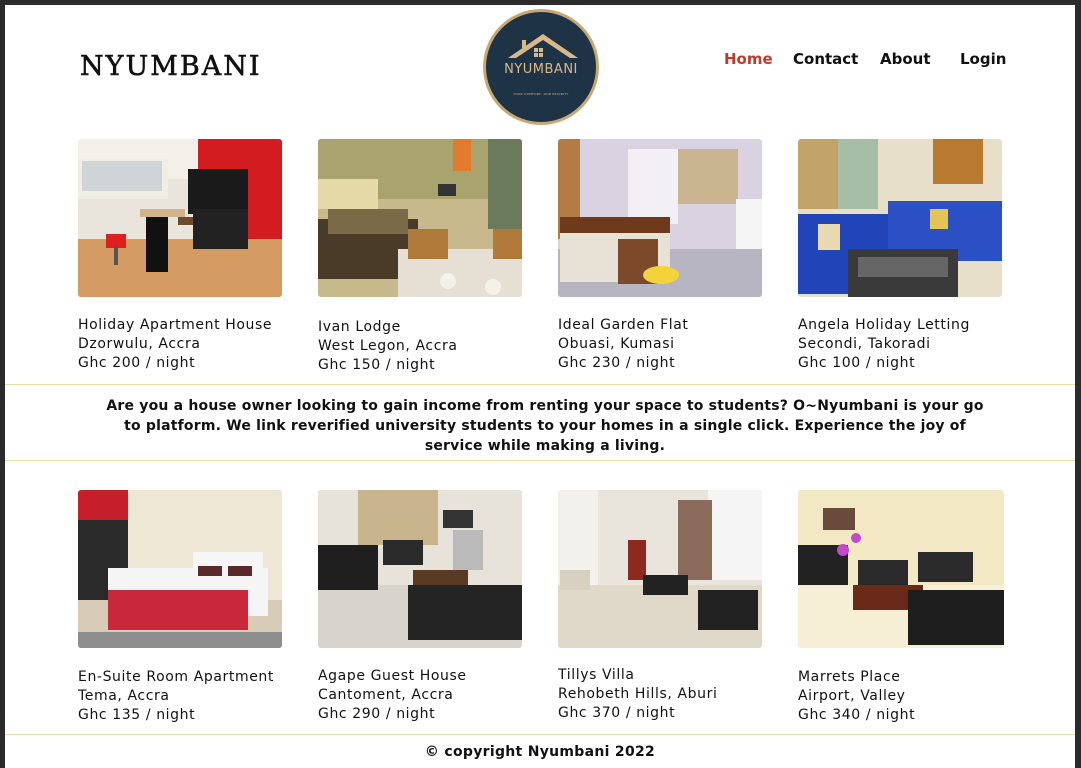 This screenshot has height=768, width=1081. I want to click on listing-location: West Legon, Accra, so click(388, 346).